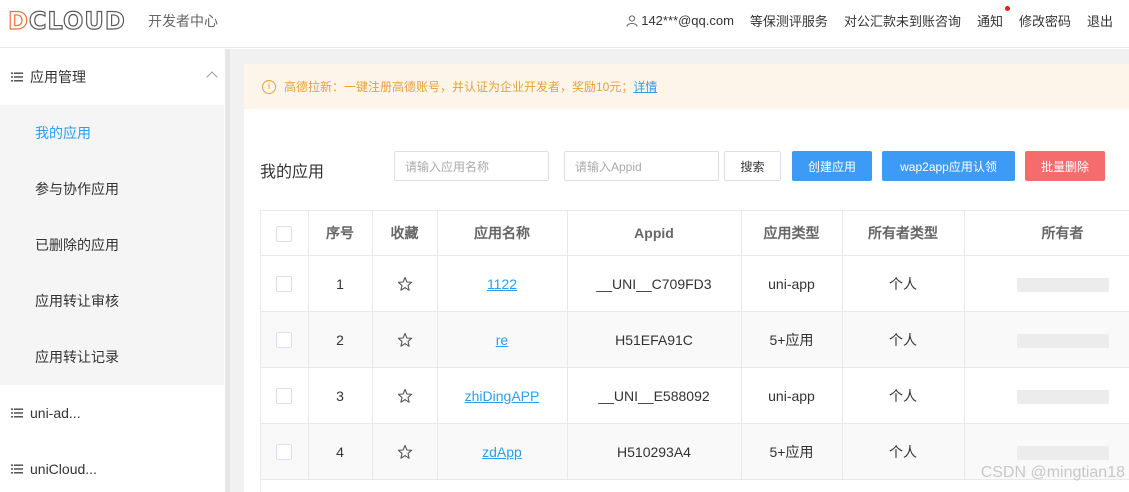 This screenshot has width=1129, height=492. What do you see at coordinates (112, 77) in the screenshot?
I see `sidebar-group-app-management: 应用管理` at bounding box center [112, 77].